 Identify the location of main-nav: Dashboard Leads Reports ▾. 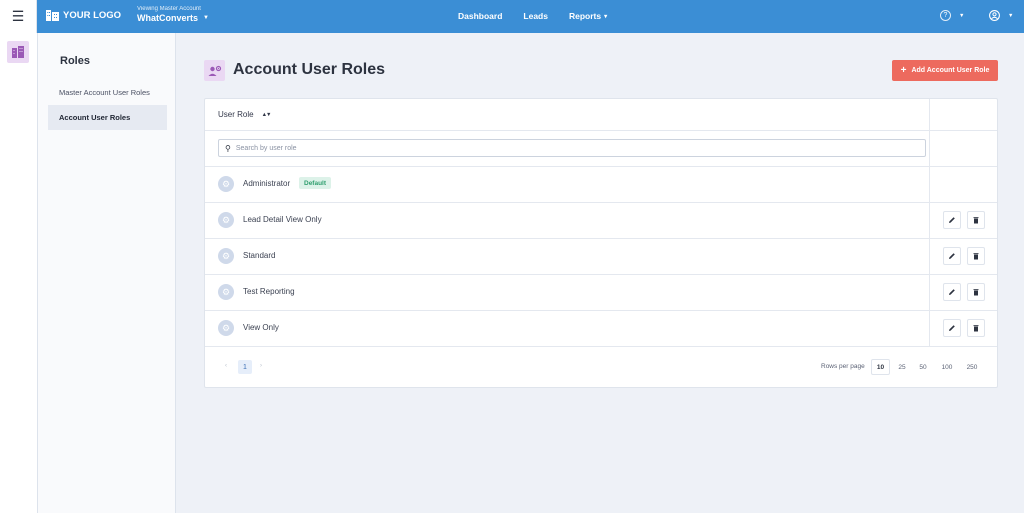
(543, 16).